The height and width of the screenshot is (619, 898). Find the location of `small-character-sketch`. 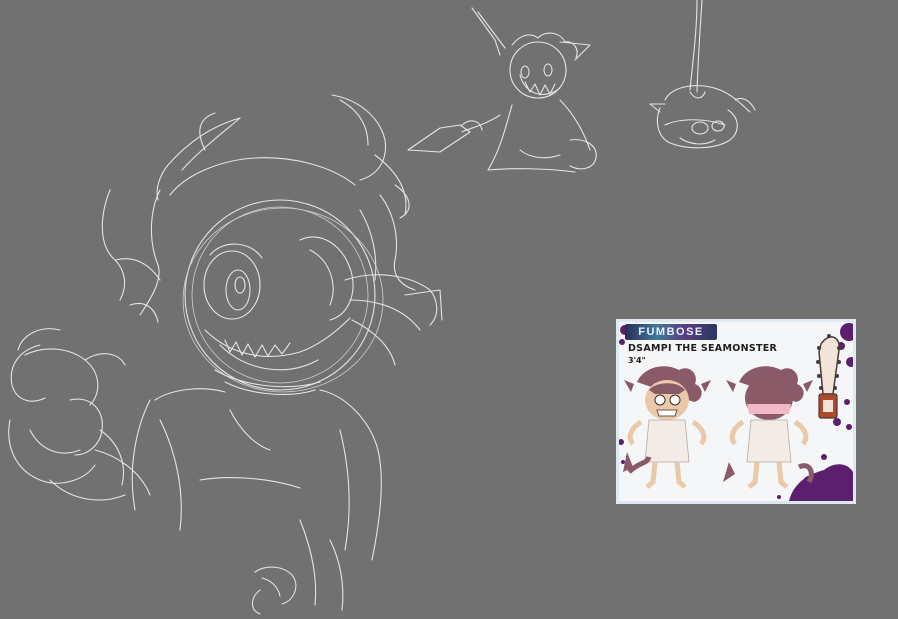

small-character-sketch is located at coordinates (502, 90).